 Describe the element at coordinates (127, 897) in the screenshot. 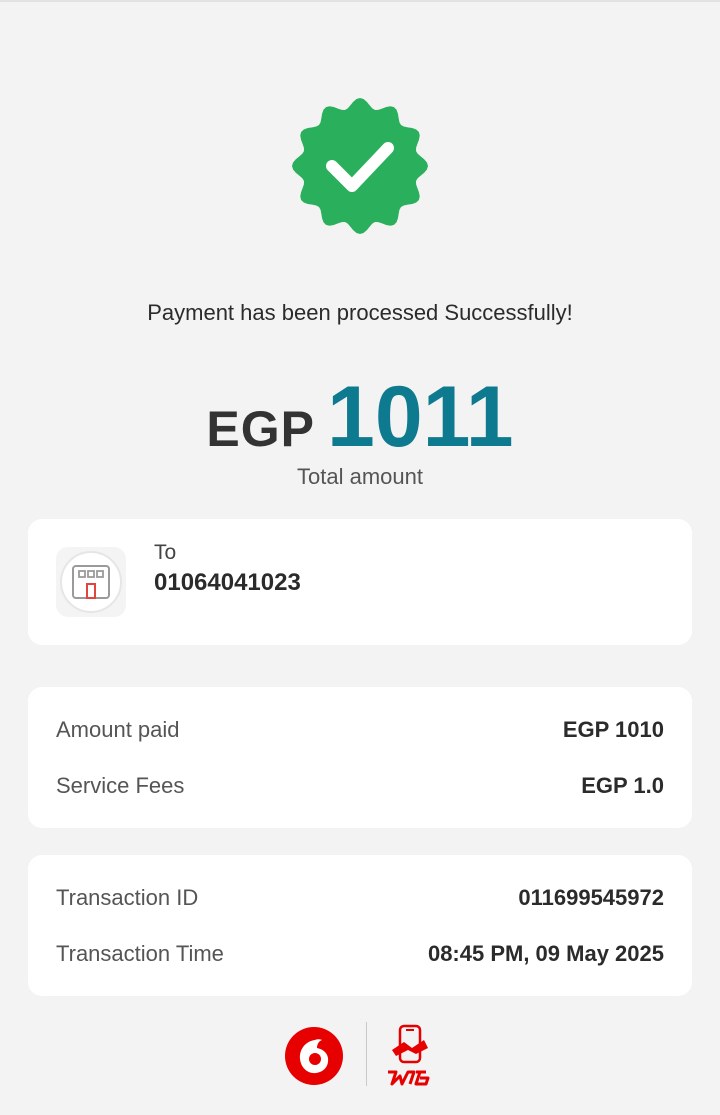

I see `transaction-id-label: Transaction ID` at that location.